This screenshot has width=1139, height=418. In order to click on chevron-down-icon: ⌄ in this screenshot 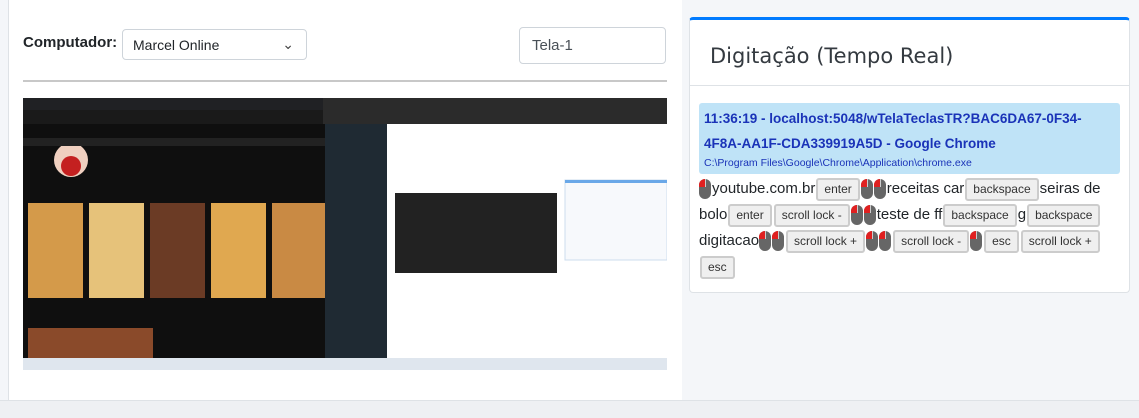, I will do `click(288, 44)`.